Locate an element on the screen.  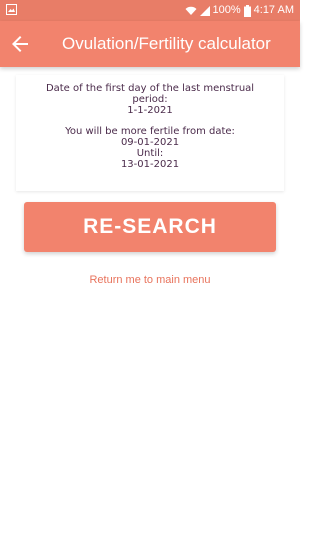
page-title: Ovulation/Fertility calculator is located at coordinates (166, 43).